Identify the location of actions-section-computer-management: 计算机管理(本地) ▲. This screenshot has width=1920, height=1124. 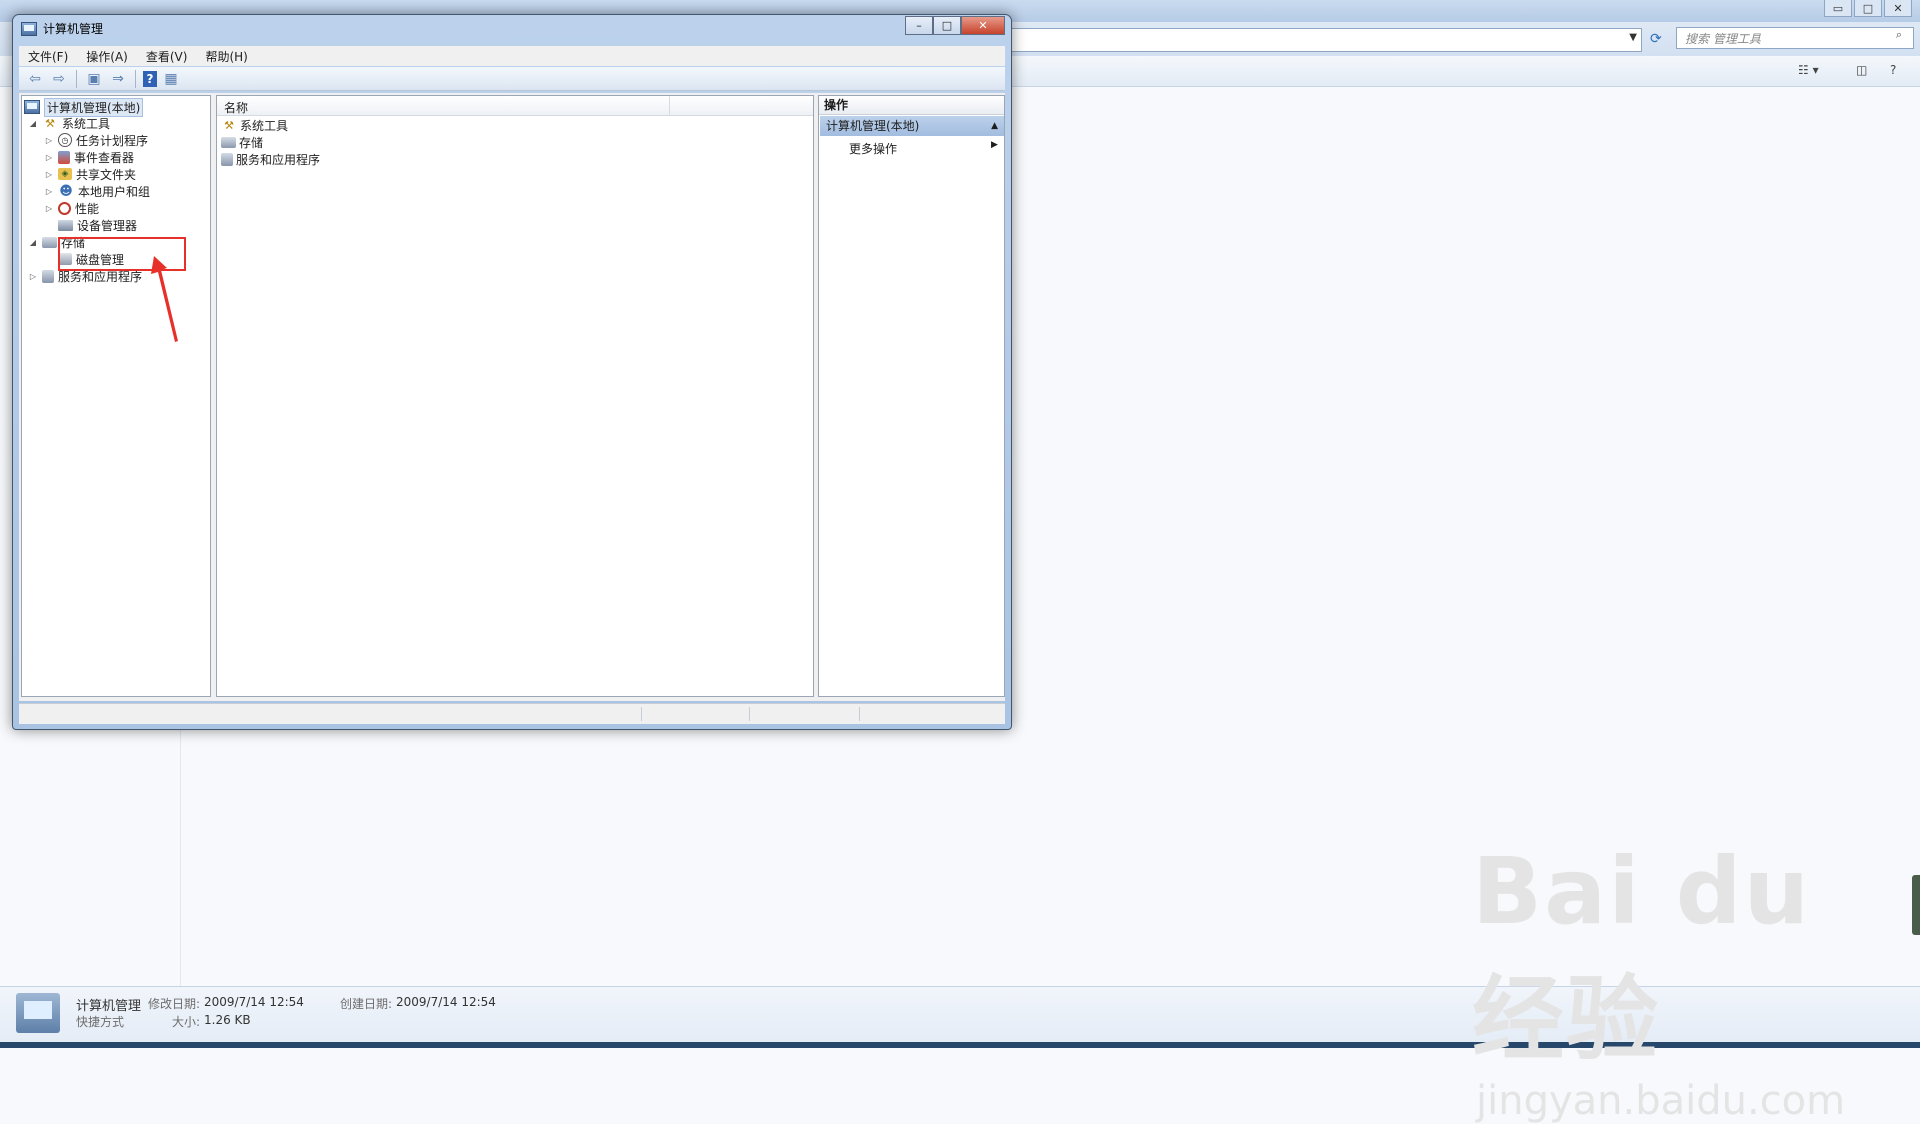
(912, 126).